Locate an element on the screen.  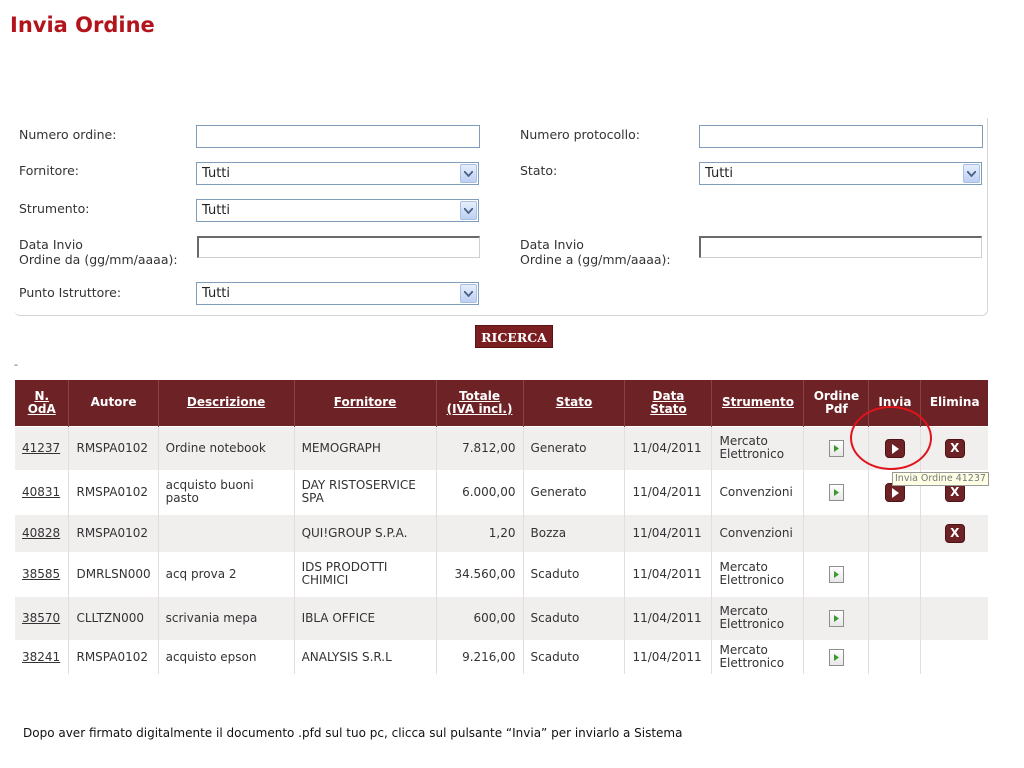
order-number-link: 38585 is located at coordinates (42, 573).